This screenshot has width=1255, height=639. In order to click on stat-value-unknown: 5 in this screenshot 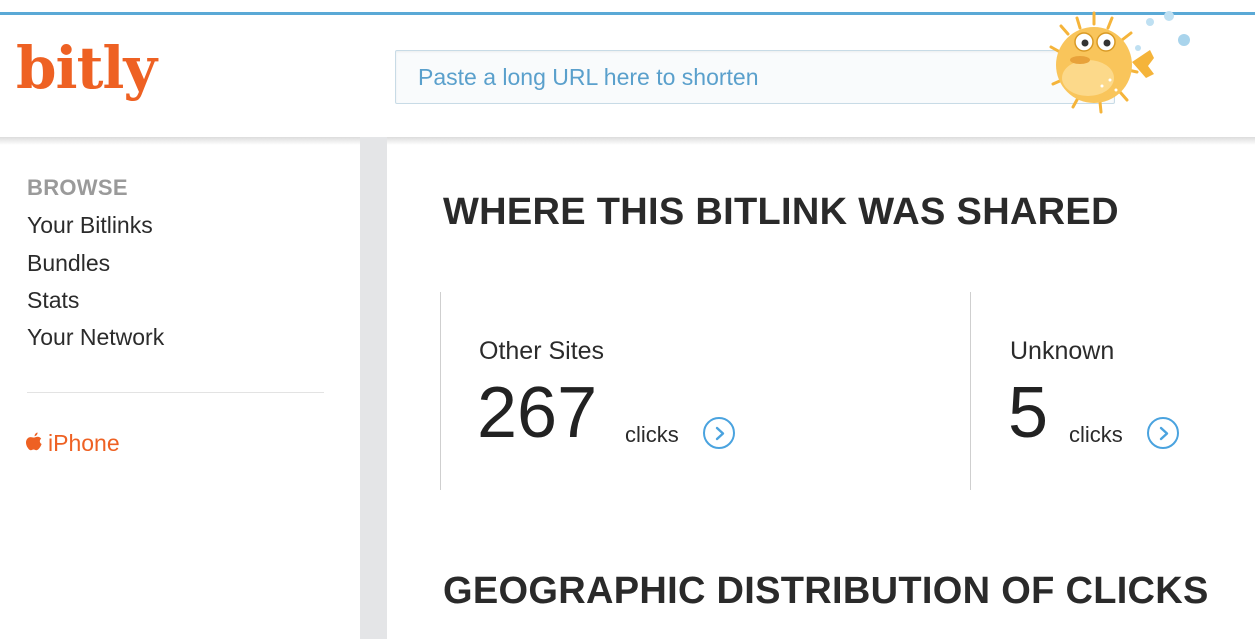, I will do `click(1028, 413)`.